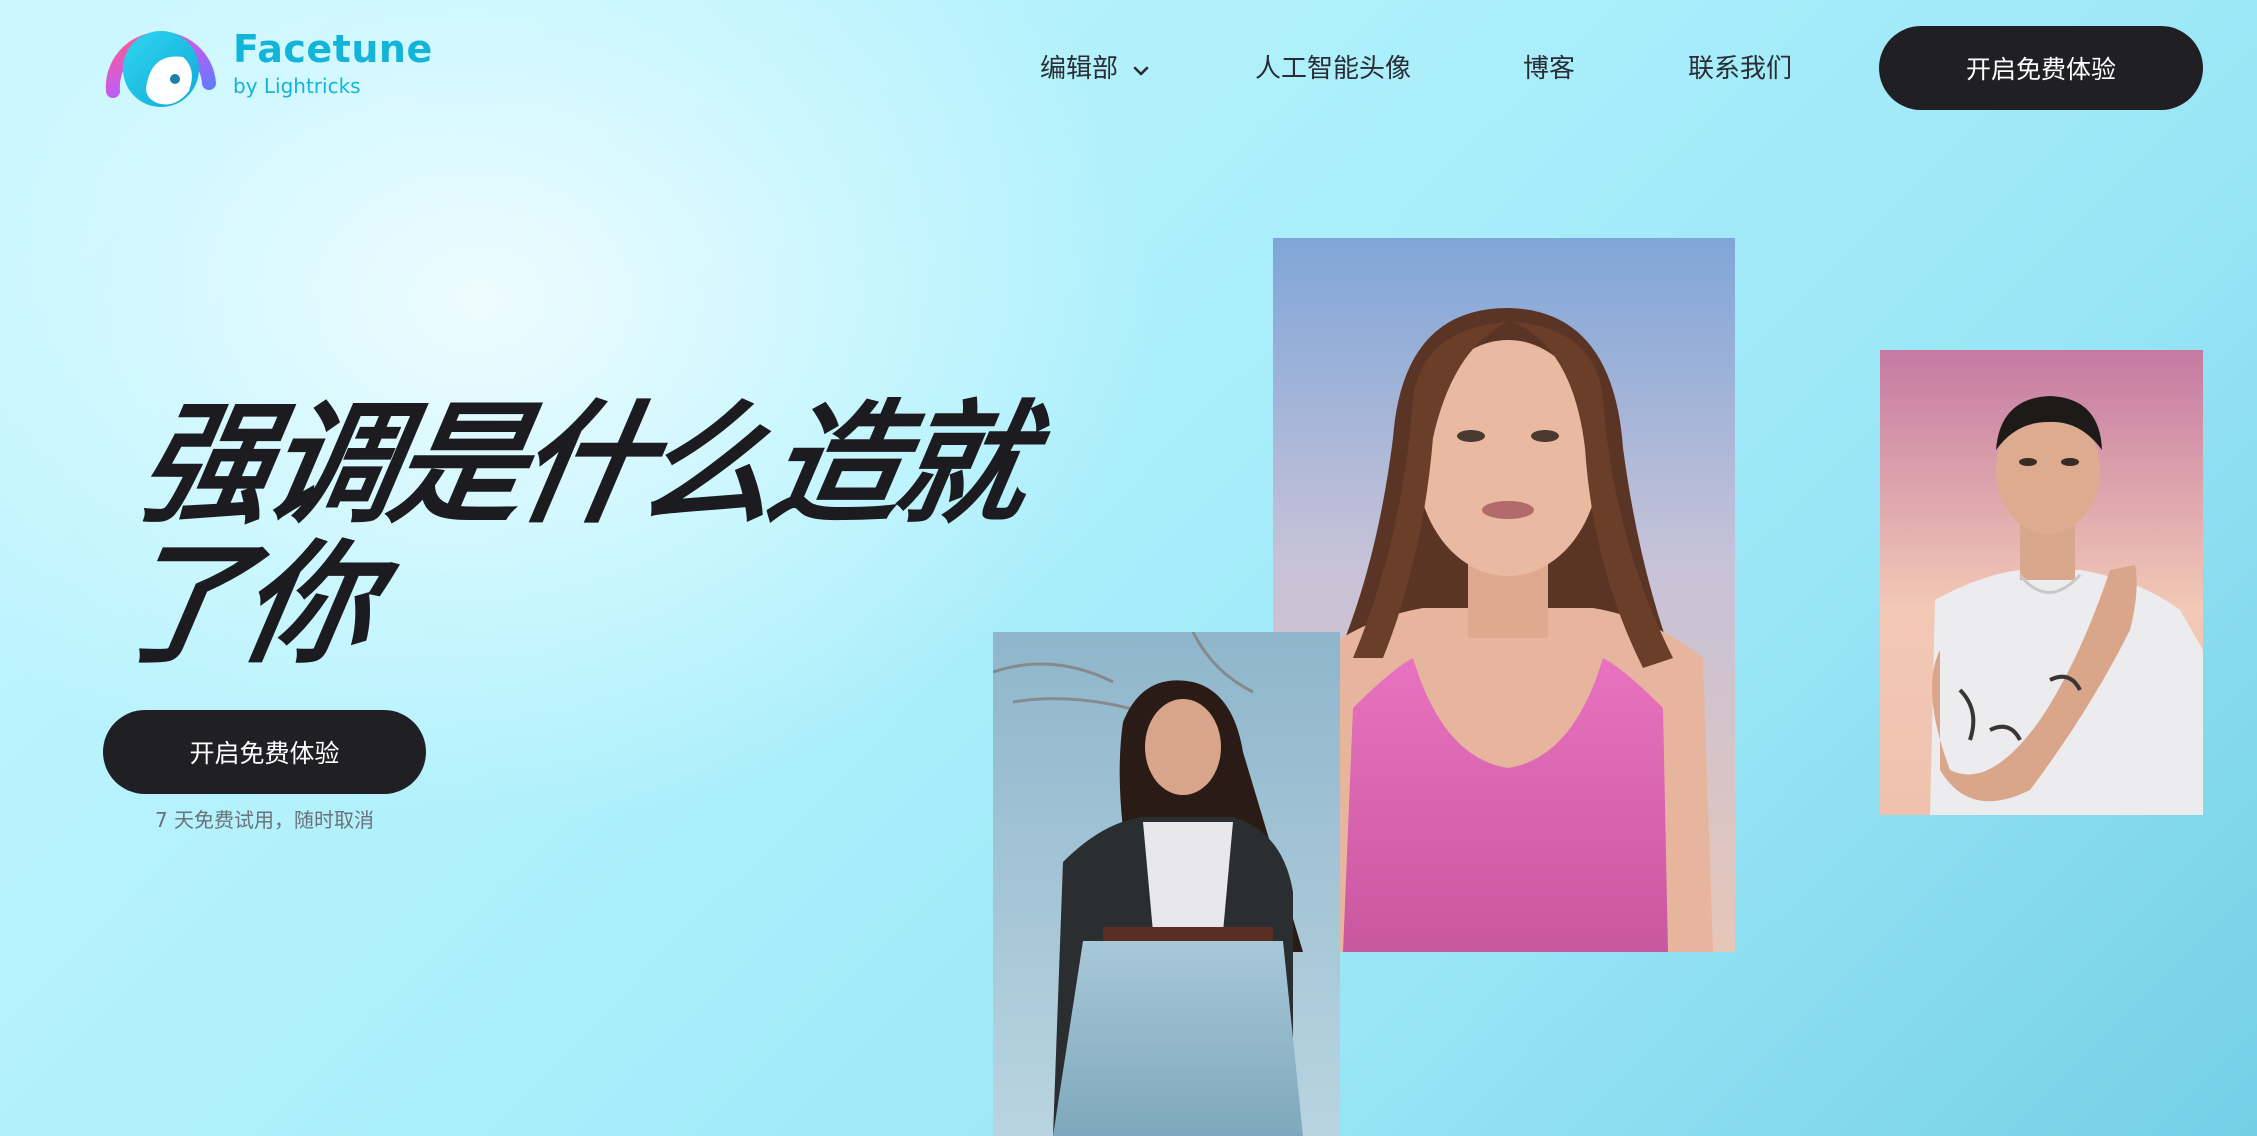  Describe the element at coordinates (333, 49) in the screenshot. I see `brand-name: Facetune` at that location.